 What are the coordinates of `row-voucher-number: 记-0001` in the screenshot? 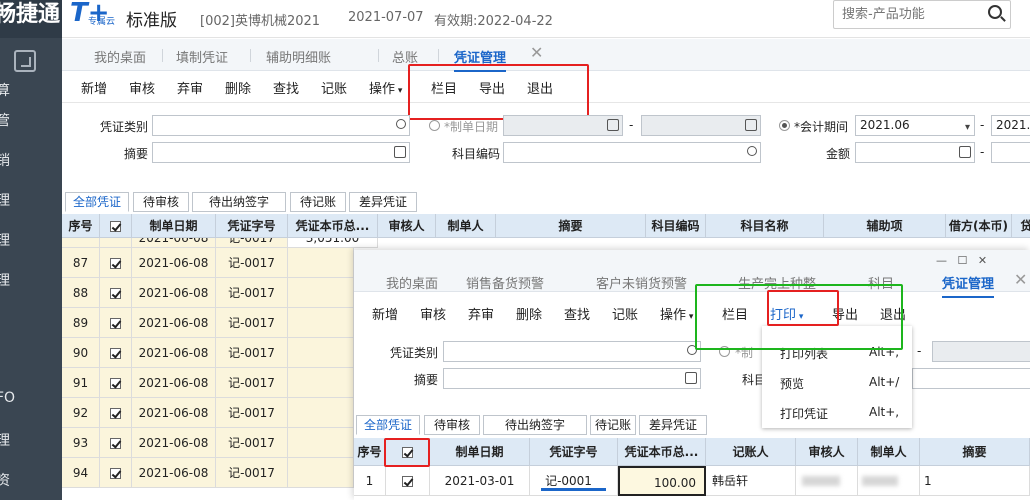 It's located at (574, 481).